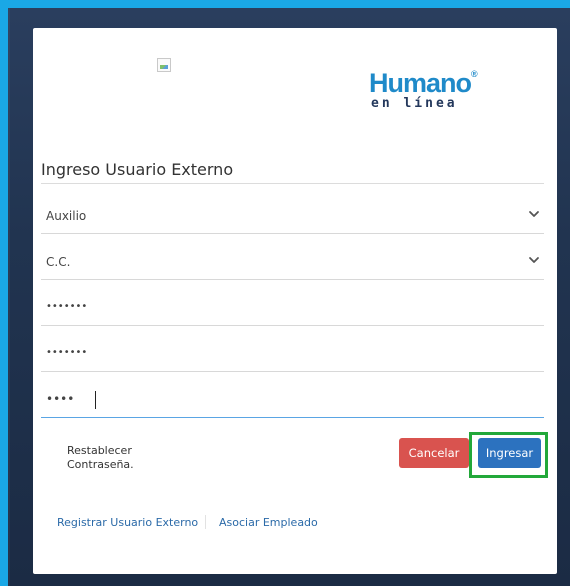  What do you see at coordinates (509, 453) in the screenshot?
I see `ingresar-button: Ingresar` at bounding box center [509, 453].